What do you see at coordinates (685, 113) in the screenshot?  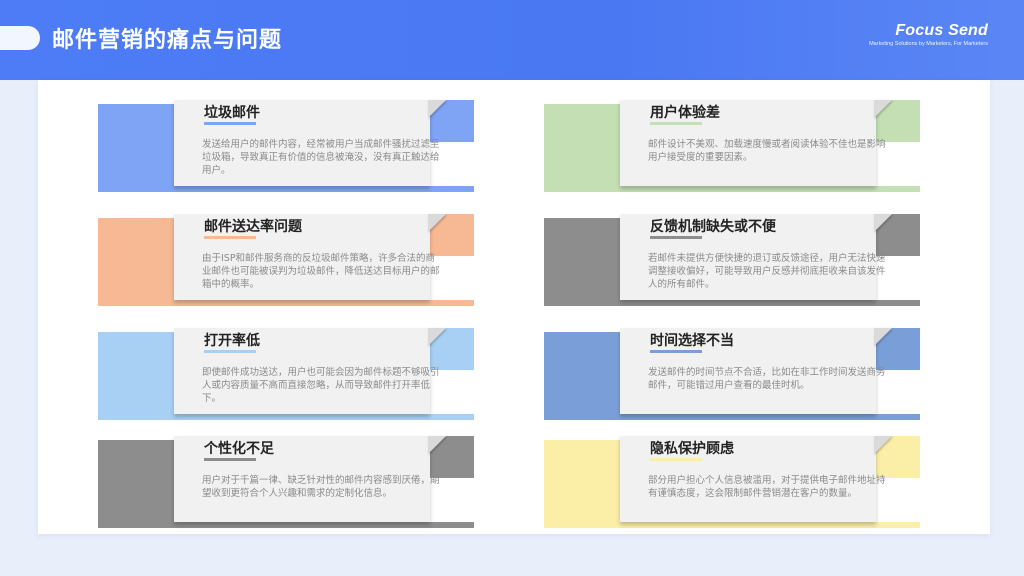 I see `card-title: 用户体验差` at bounding box center [685, 113].